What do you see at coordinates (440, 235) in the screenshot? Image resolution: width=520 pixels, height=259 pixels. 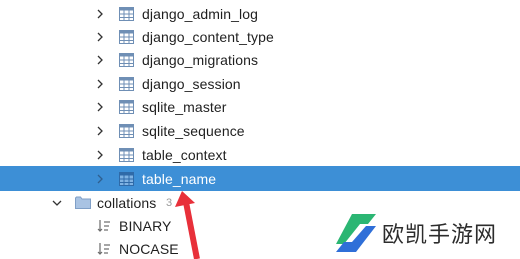 I see `watermark-text: 欧凯手游网` at bounding box center [440, 235].